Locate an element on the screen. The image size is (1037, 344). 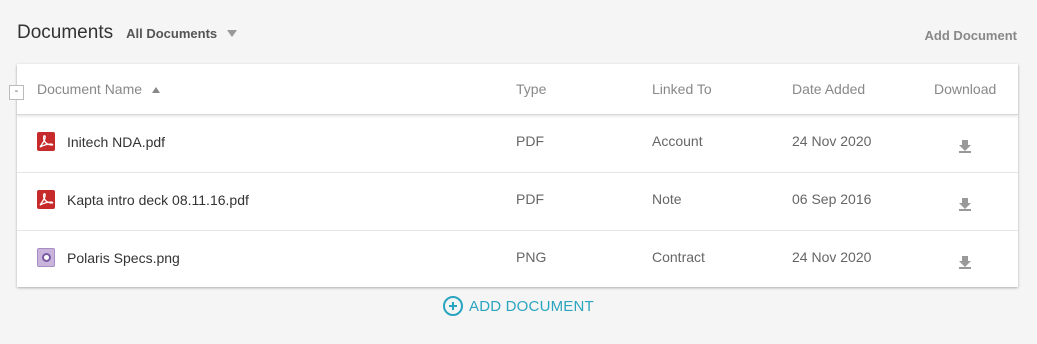
camera-lens-icon is located at coordinates (46, 257).